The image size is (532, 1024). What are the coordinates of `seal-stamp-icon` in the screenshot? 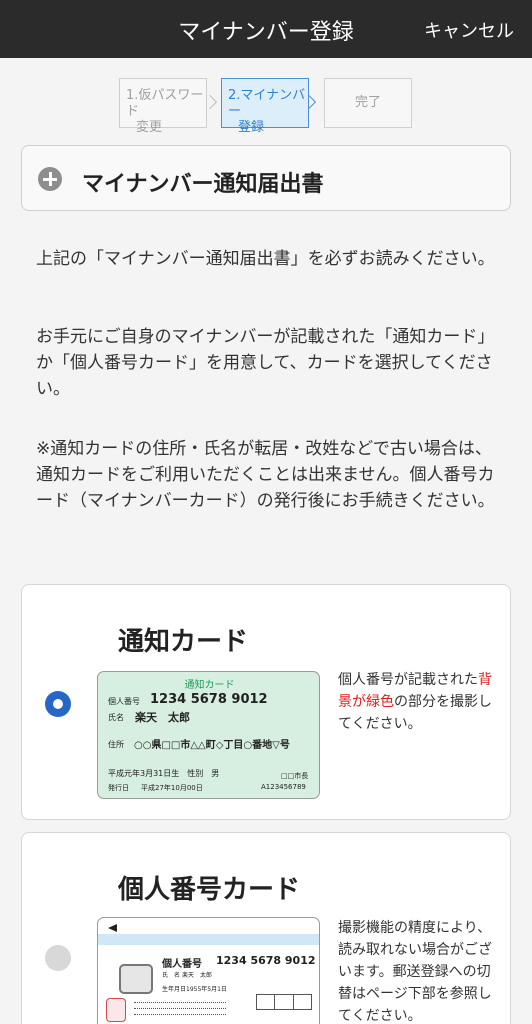 It's located at (116, 1010).